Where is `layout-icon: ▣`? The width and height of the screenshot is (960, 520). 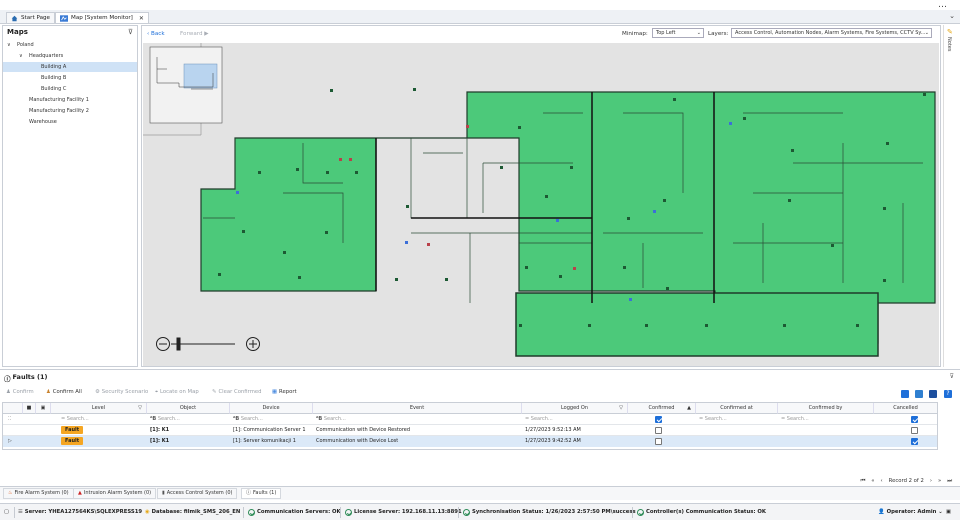
layout-icon: ▣ is located at coordinates (948, 512).